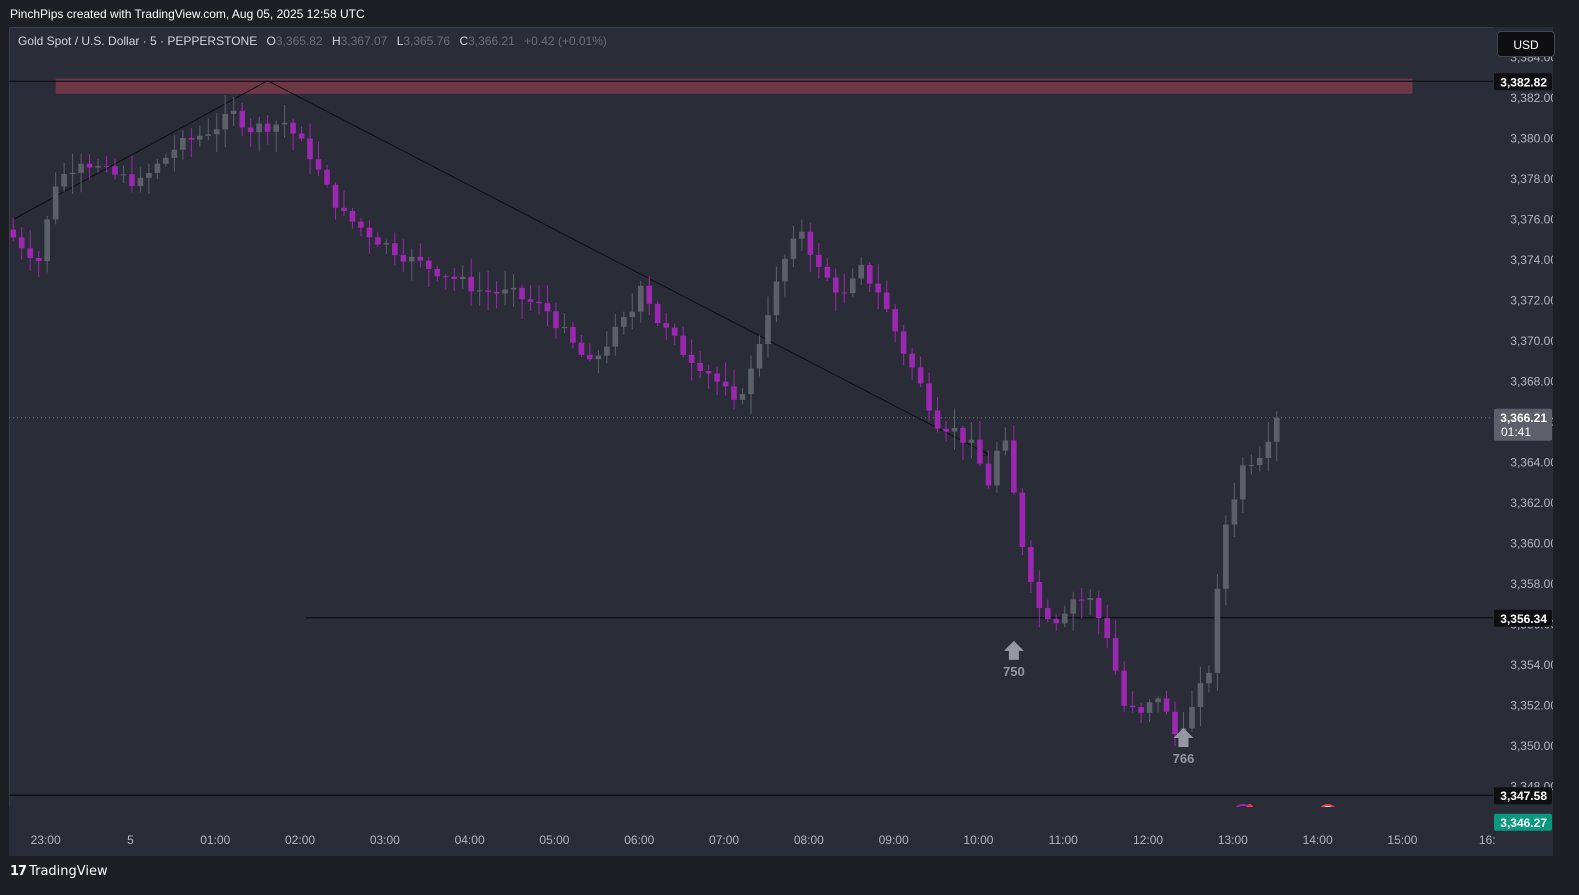 The image size is (1579, 895). What do you see at coordinates (1523, 619) in the screenshot?
I see `price-label-2: 3,356.34` at bounding box center [1523, 619].